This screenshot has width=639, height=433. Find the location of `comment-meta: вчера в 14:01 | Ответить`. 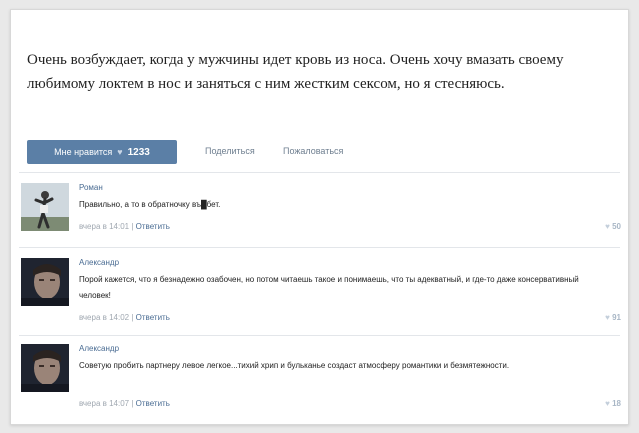

comment-meta: вчера в 14:01 | Ответить is located at coordinates (124, 226).